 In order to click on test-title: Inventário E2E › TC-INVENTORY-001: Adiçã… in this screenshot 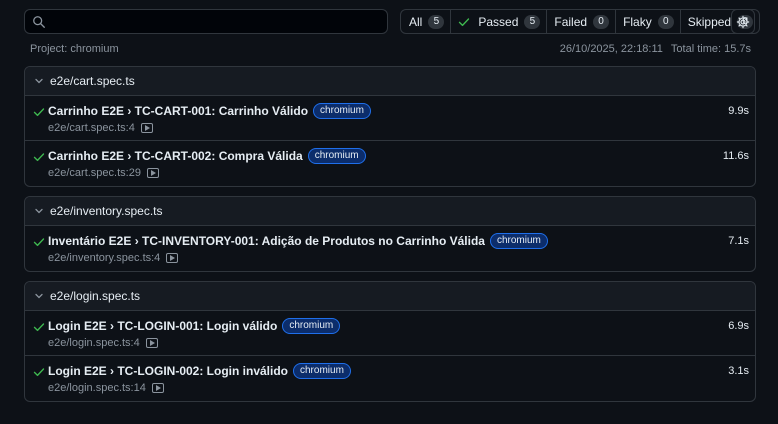, I will do `click(298, 241)`.